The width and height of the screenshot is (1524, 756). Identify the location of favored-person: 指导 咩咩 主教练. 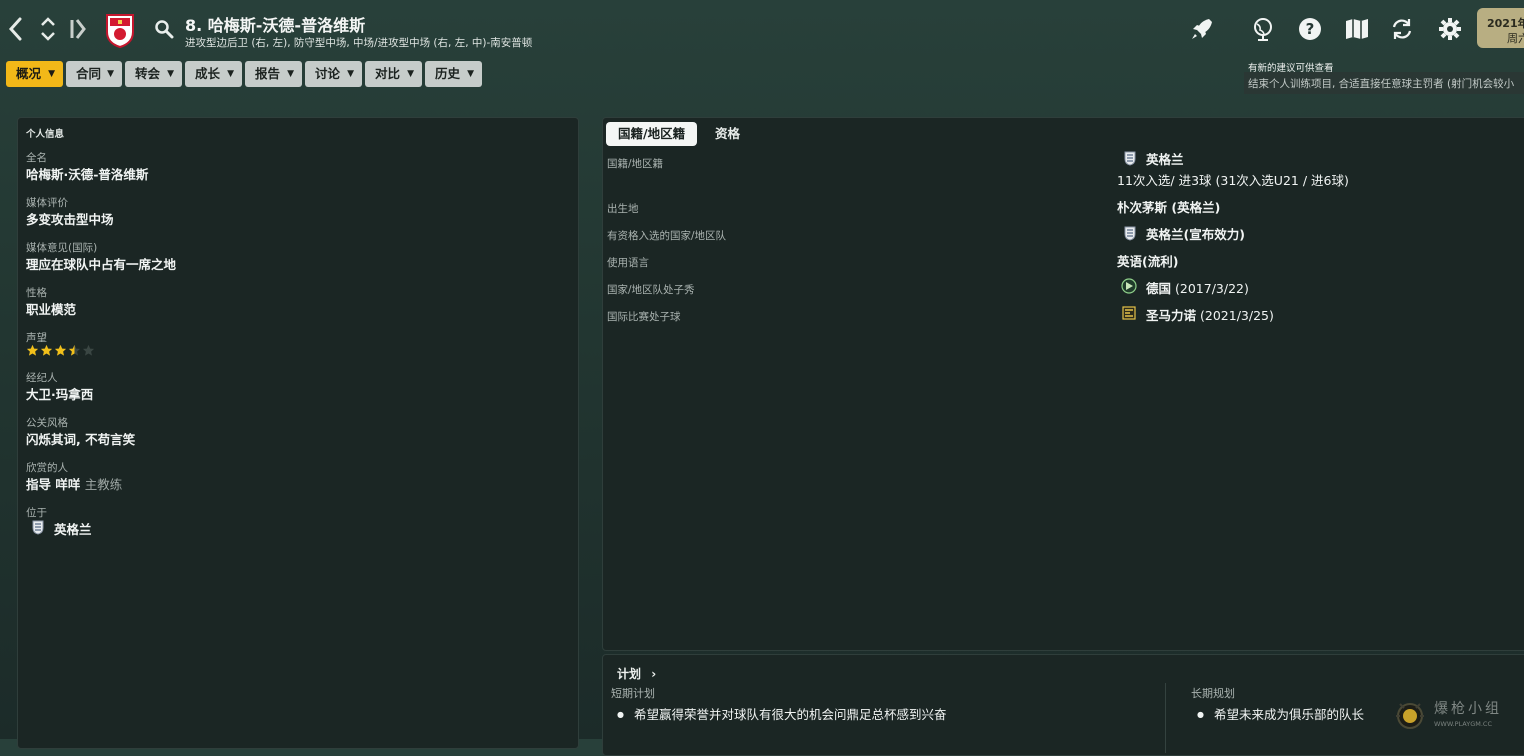
(74, 483).